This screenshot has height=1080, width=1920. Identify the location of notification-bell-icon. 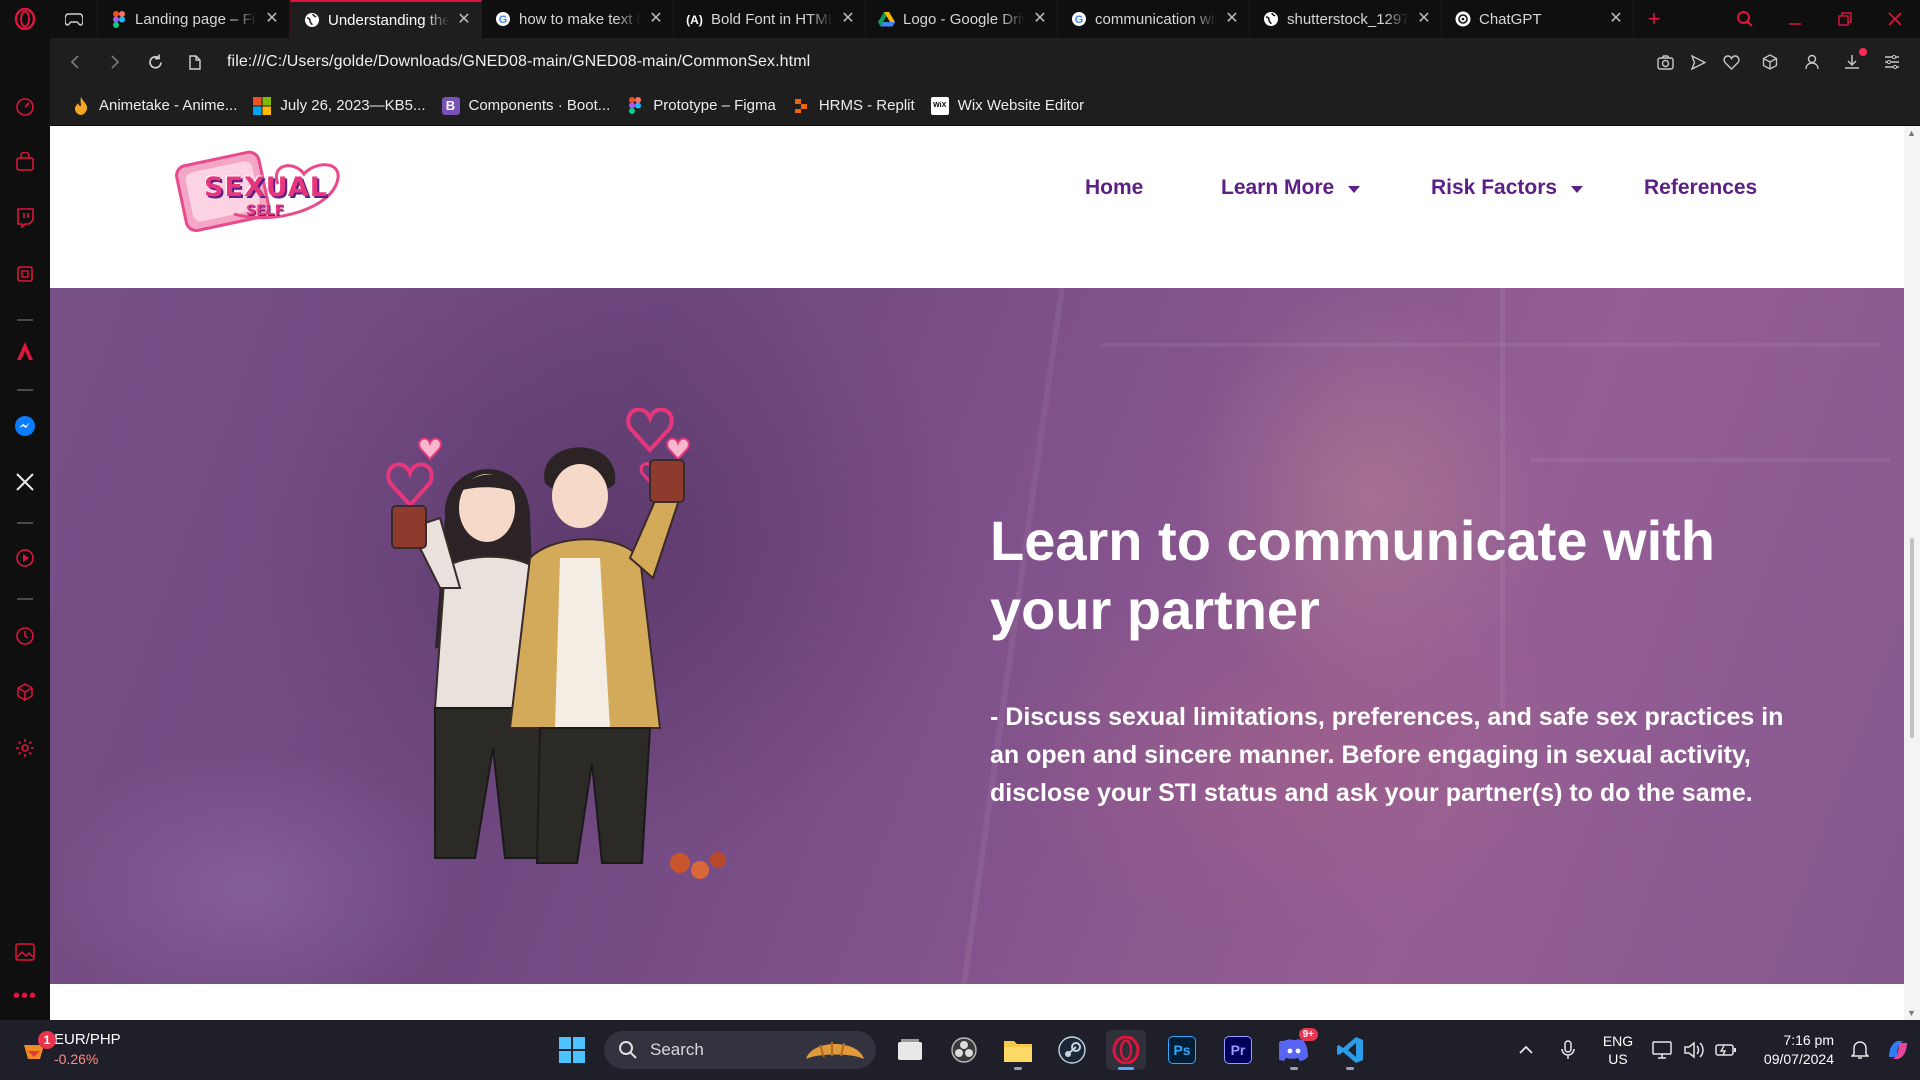
(1860, 1050).